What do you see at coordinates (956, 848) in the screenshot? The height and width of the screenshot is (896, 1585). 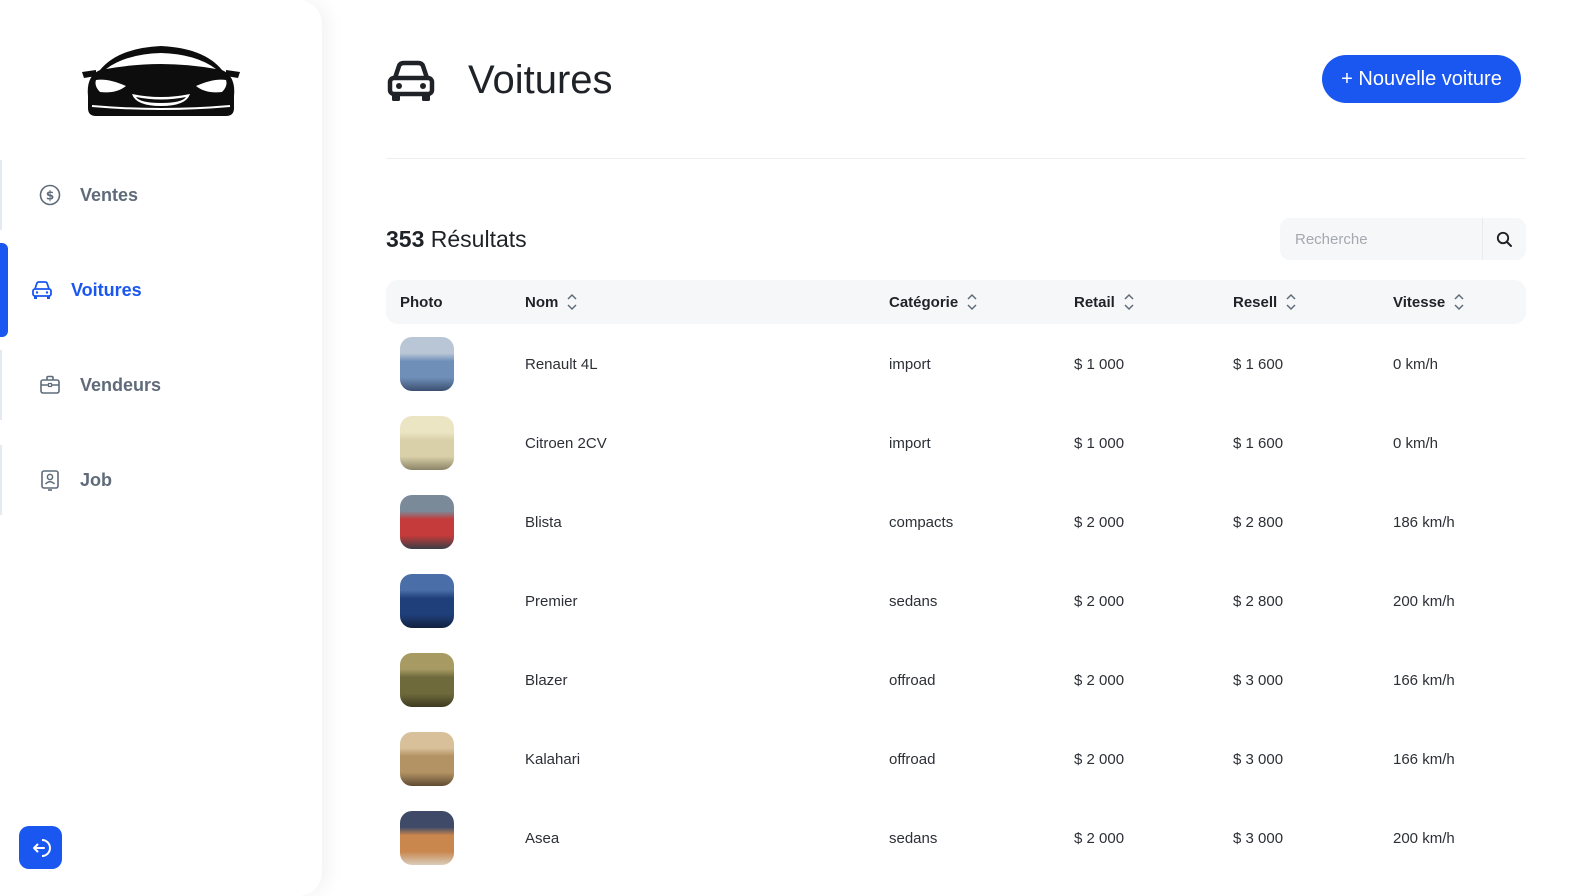 I see `table-row: Asea sedans $ 2 000 $ 3 000 200 km/h` at bounding box center [956, 848].